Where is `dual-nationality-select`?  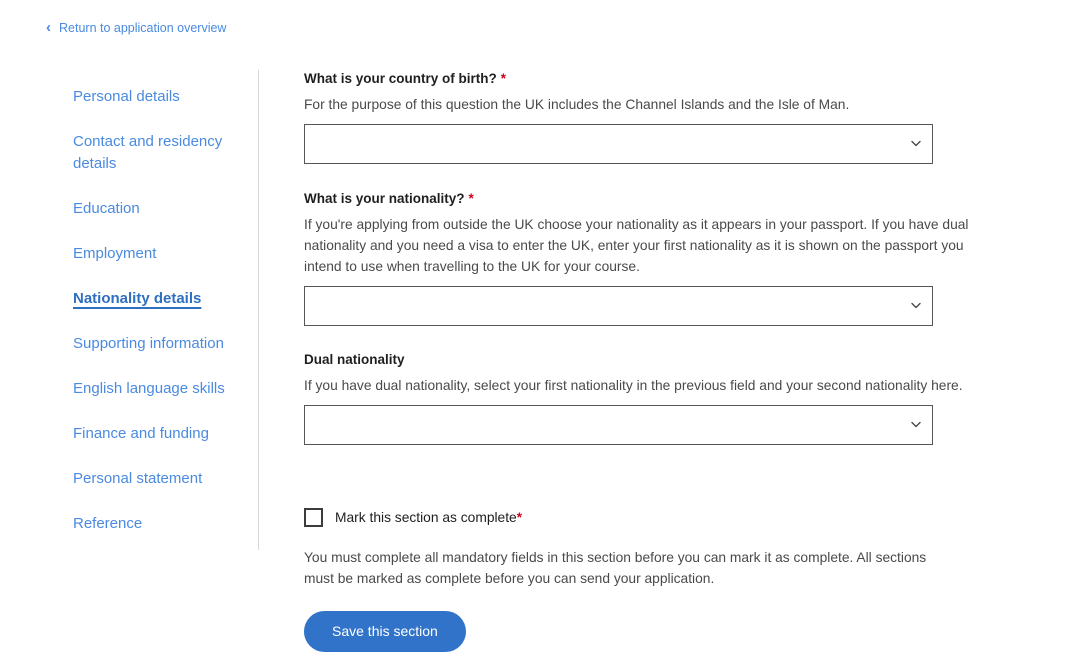 dual-nationality-select is located at coordinates (618, 425).